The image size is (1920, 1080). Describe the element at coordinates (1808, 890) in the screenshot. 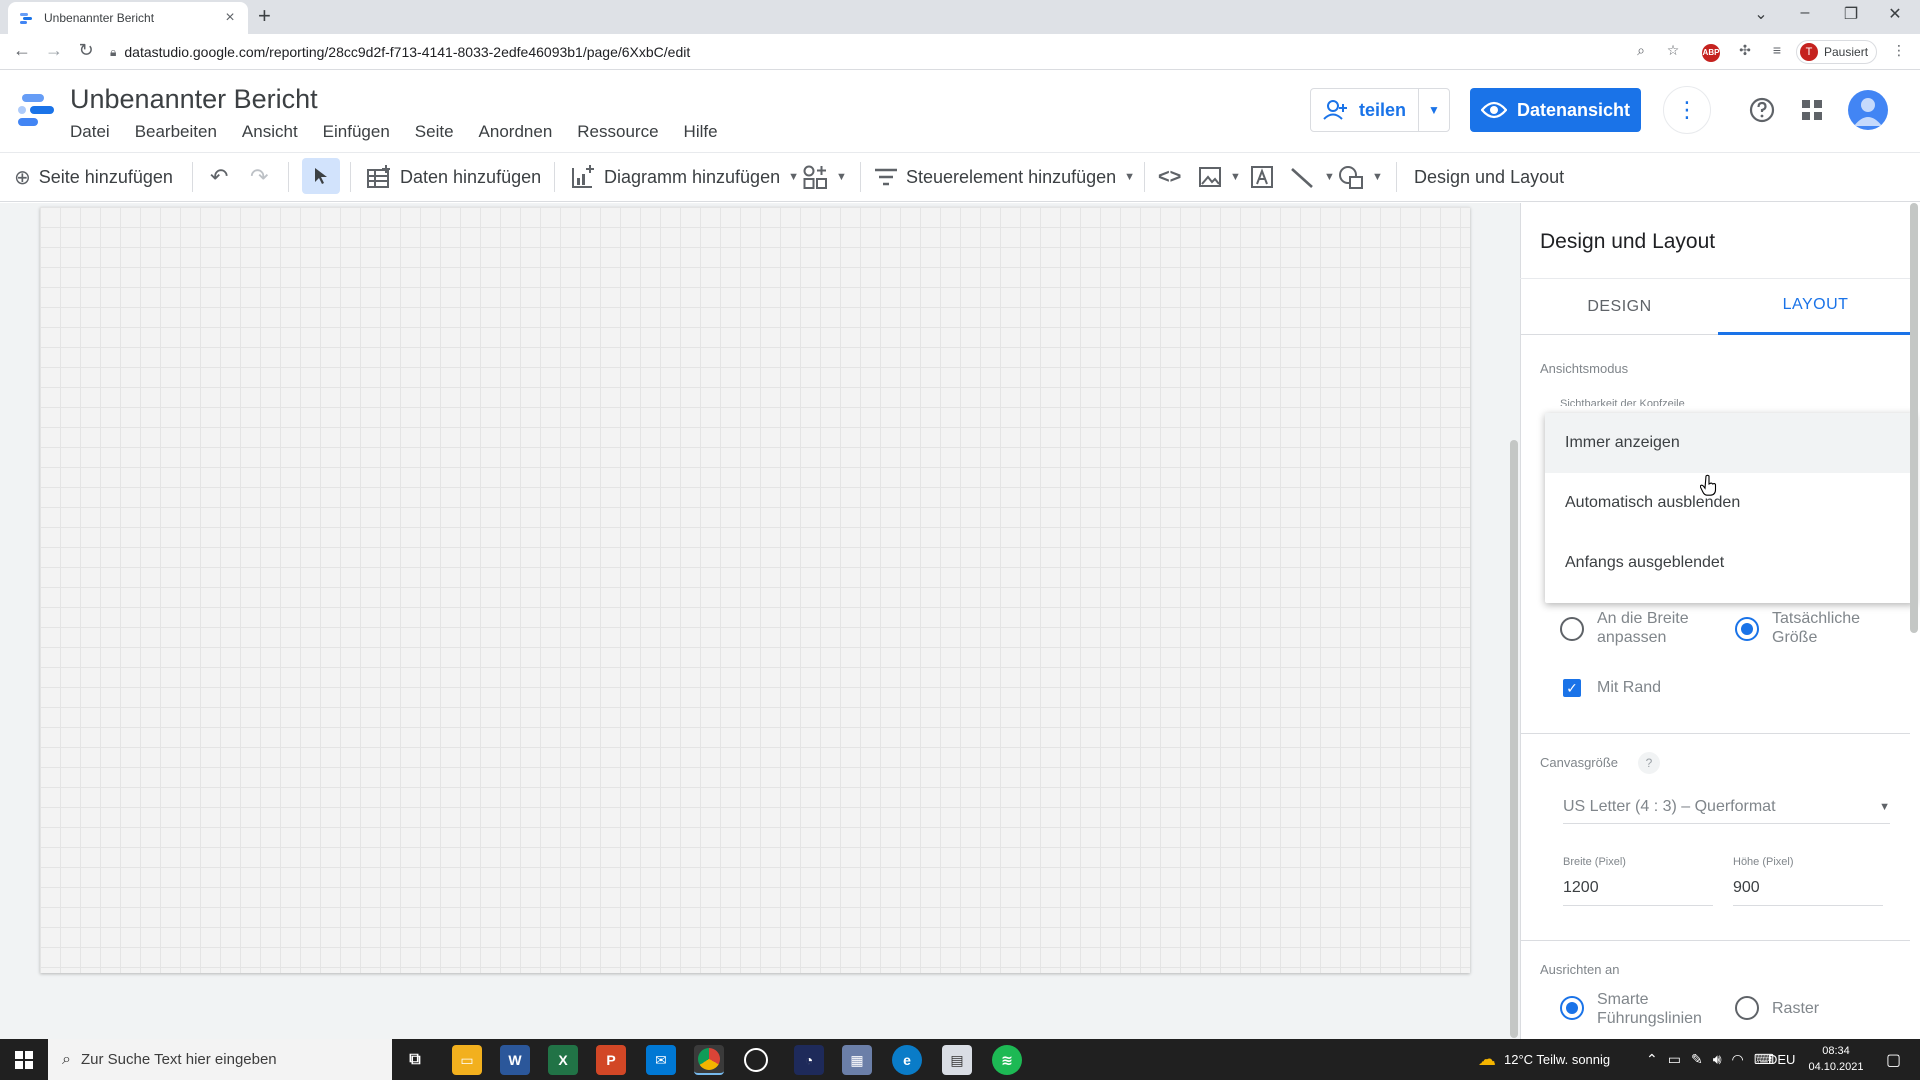

I see `height-input: 900` at that location.